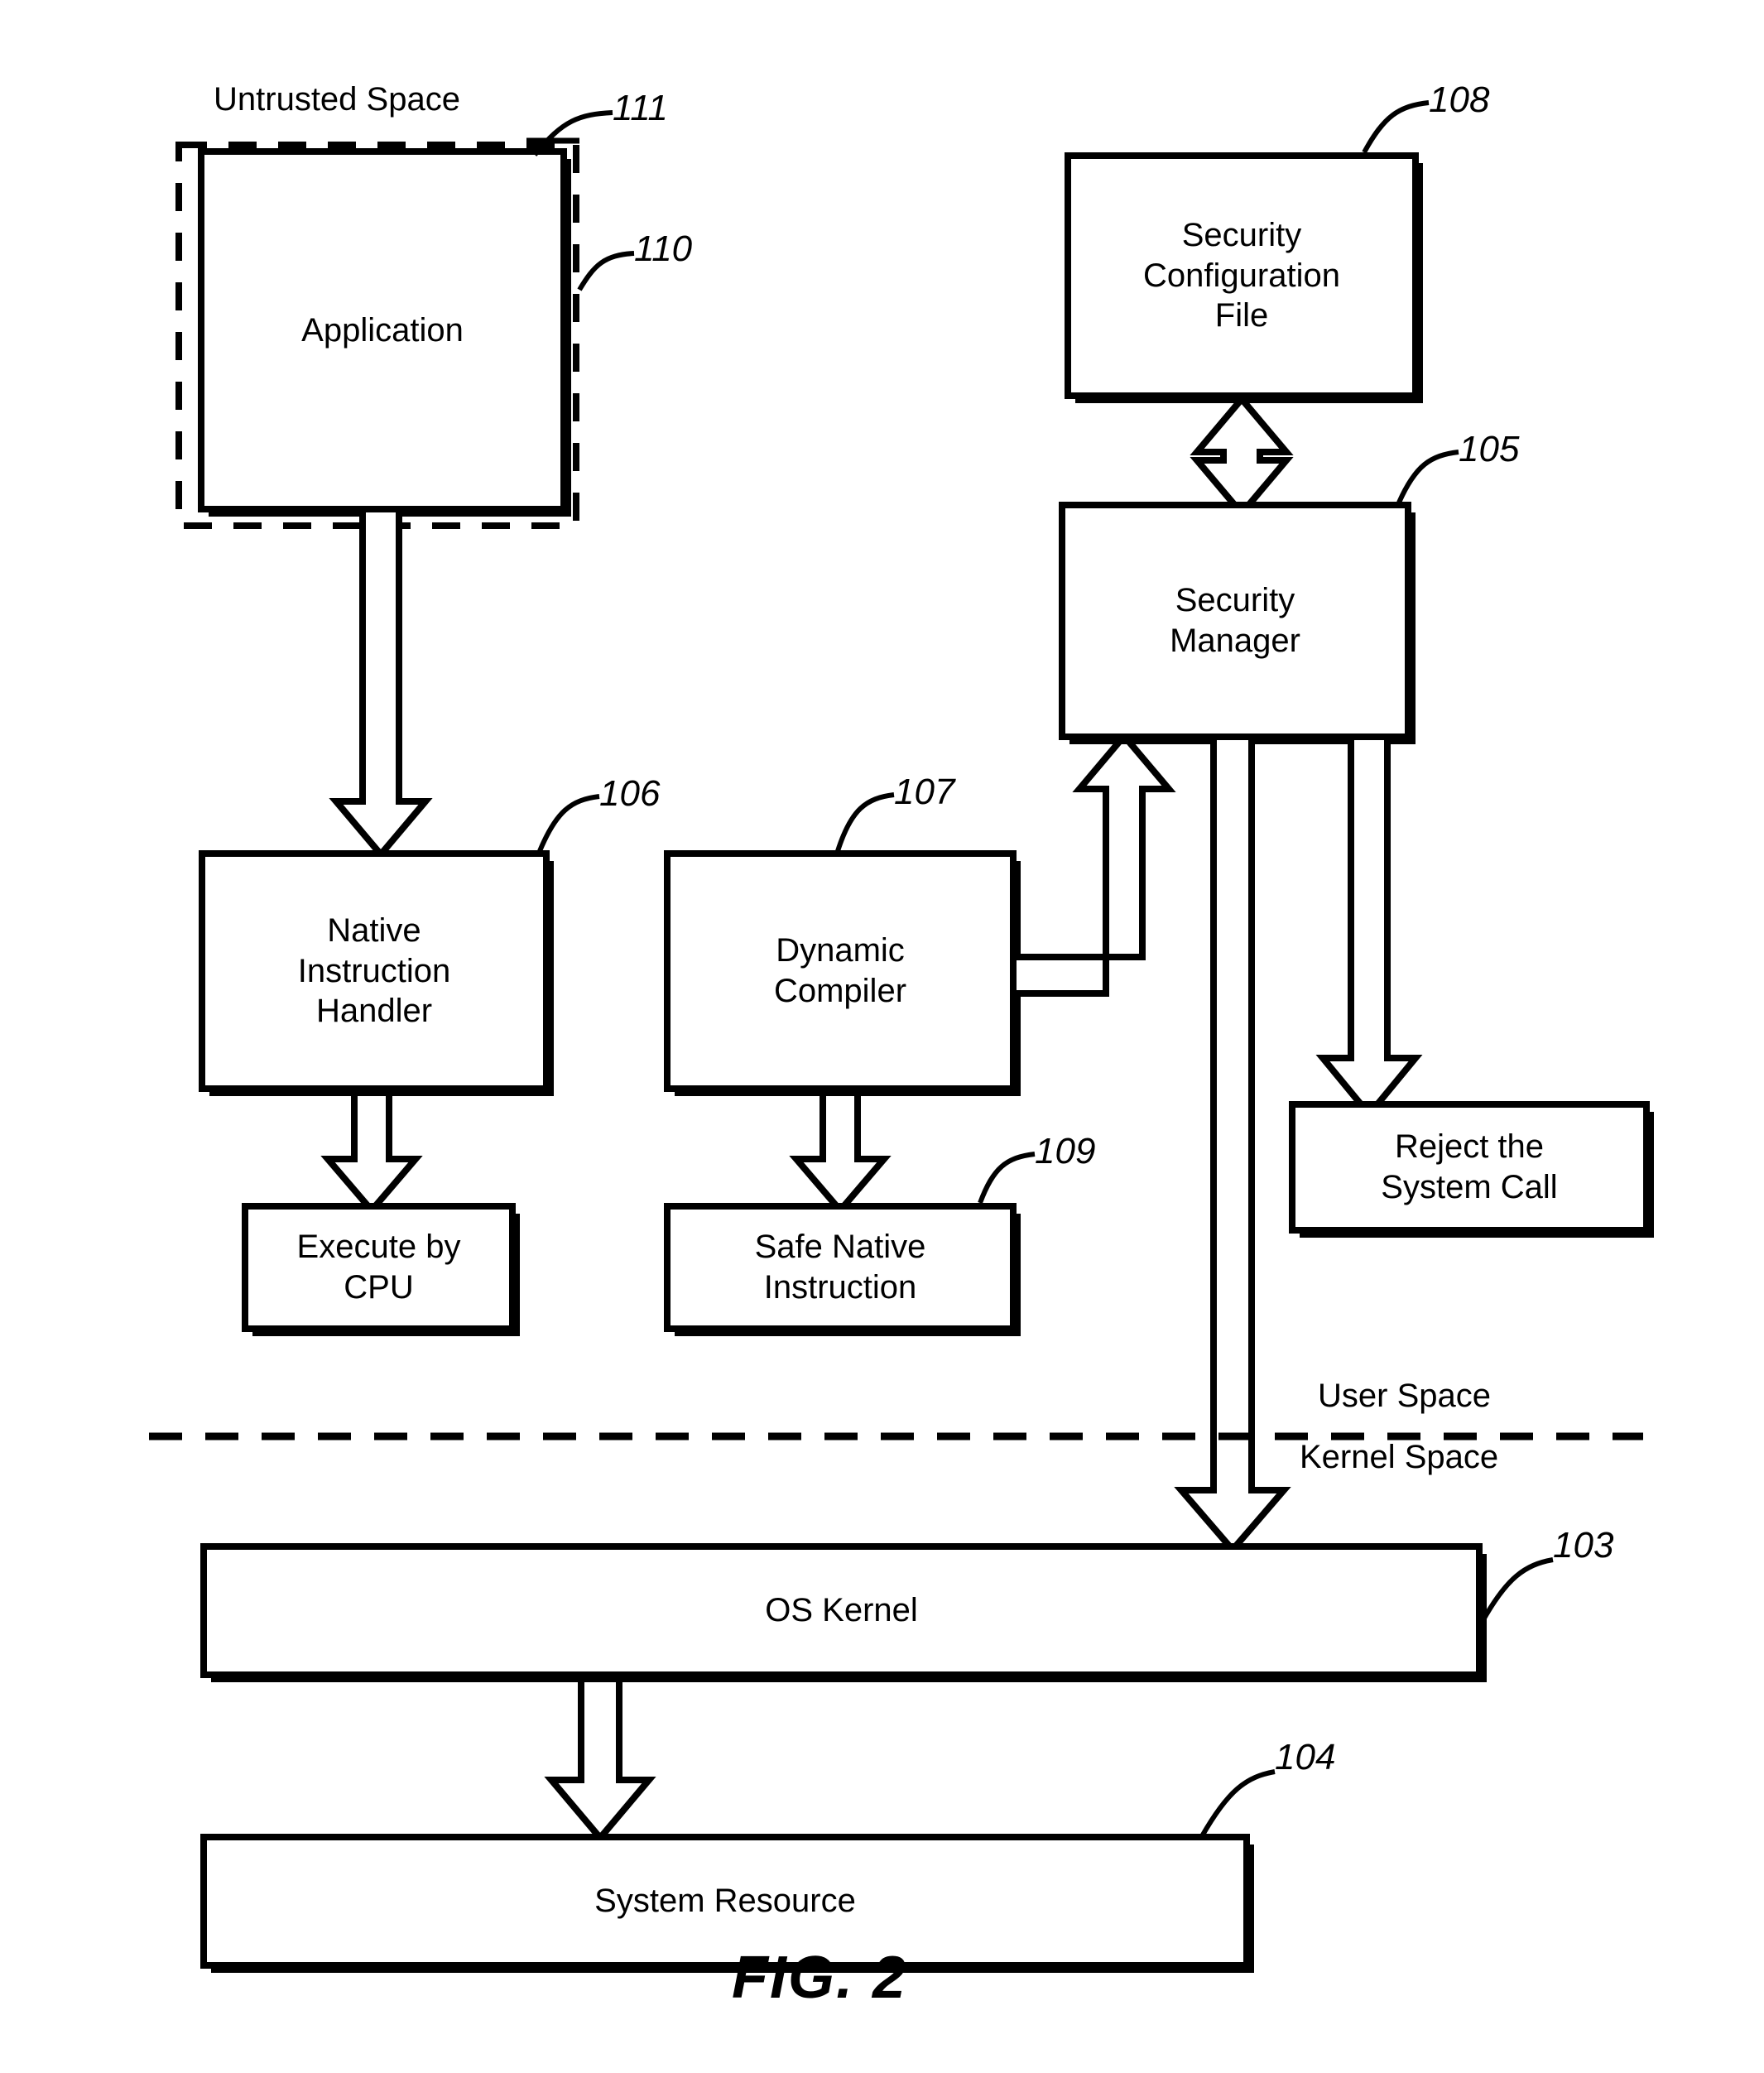  What do you see at coordinates (1065, 1151) in the screenshot?
I see `ref-number-109: 109` at bounding box center [1065, 1151].